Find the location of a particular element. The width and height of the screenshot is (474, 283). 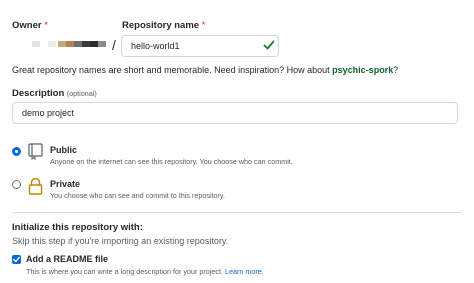

name-suggestion-link: psychic-spork is located at coordinates (362, 70).